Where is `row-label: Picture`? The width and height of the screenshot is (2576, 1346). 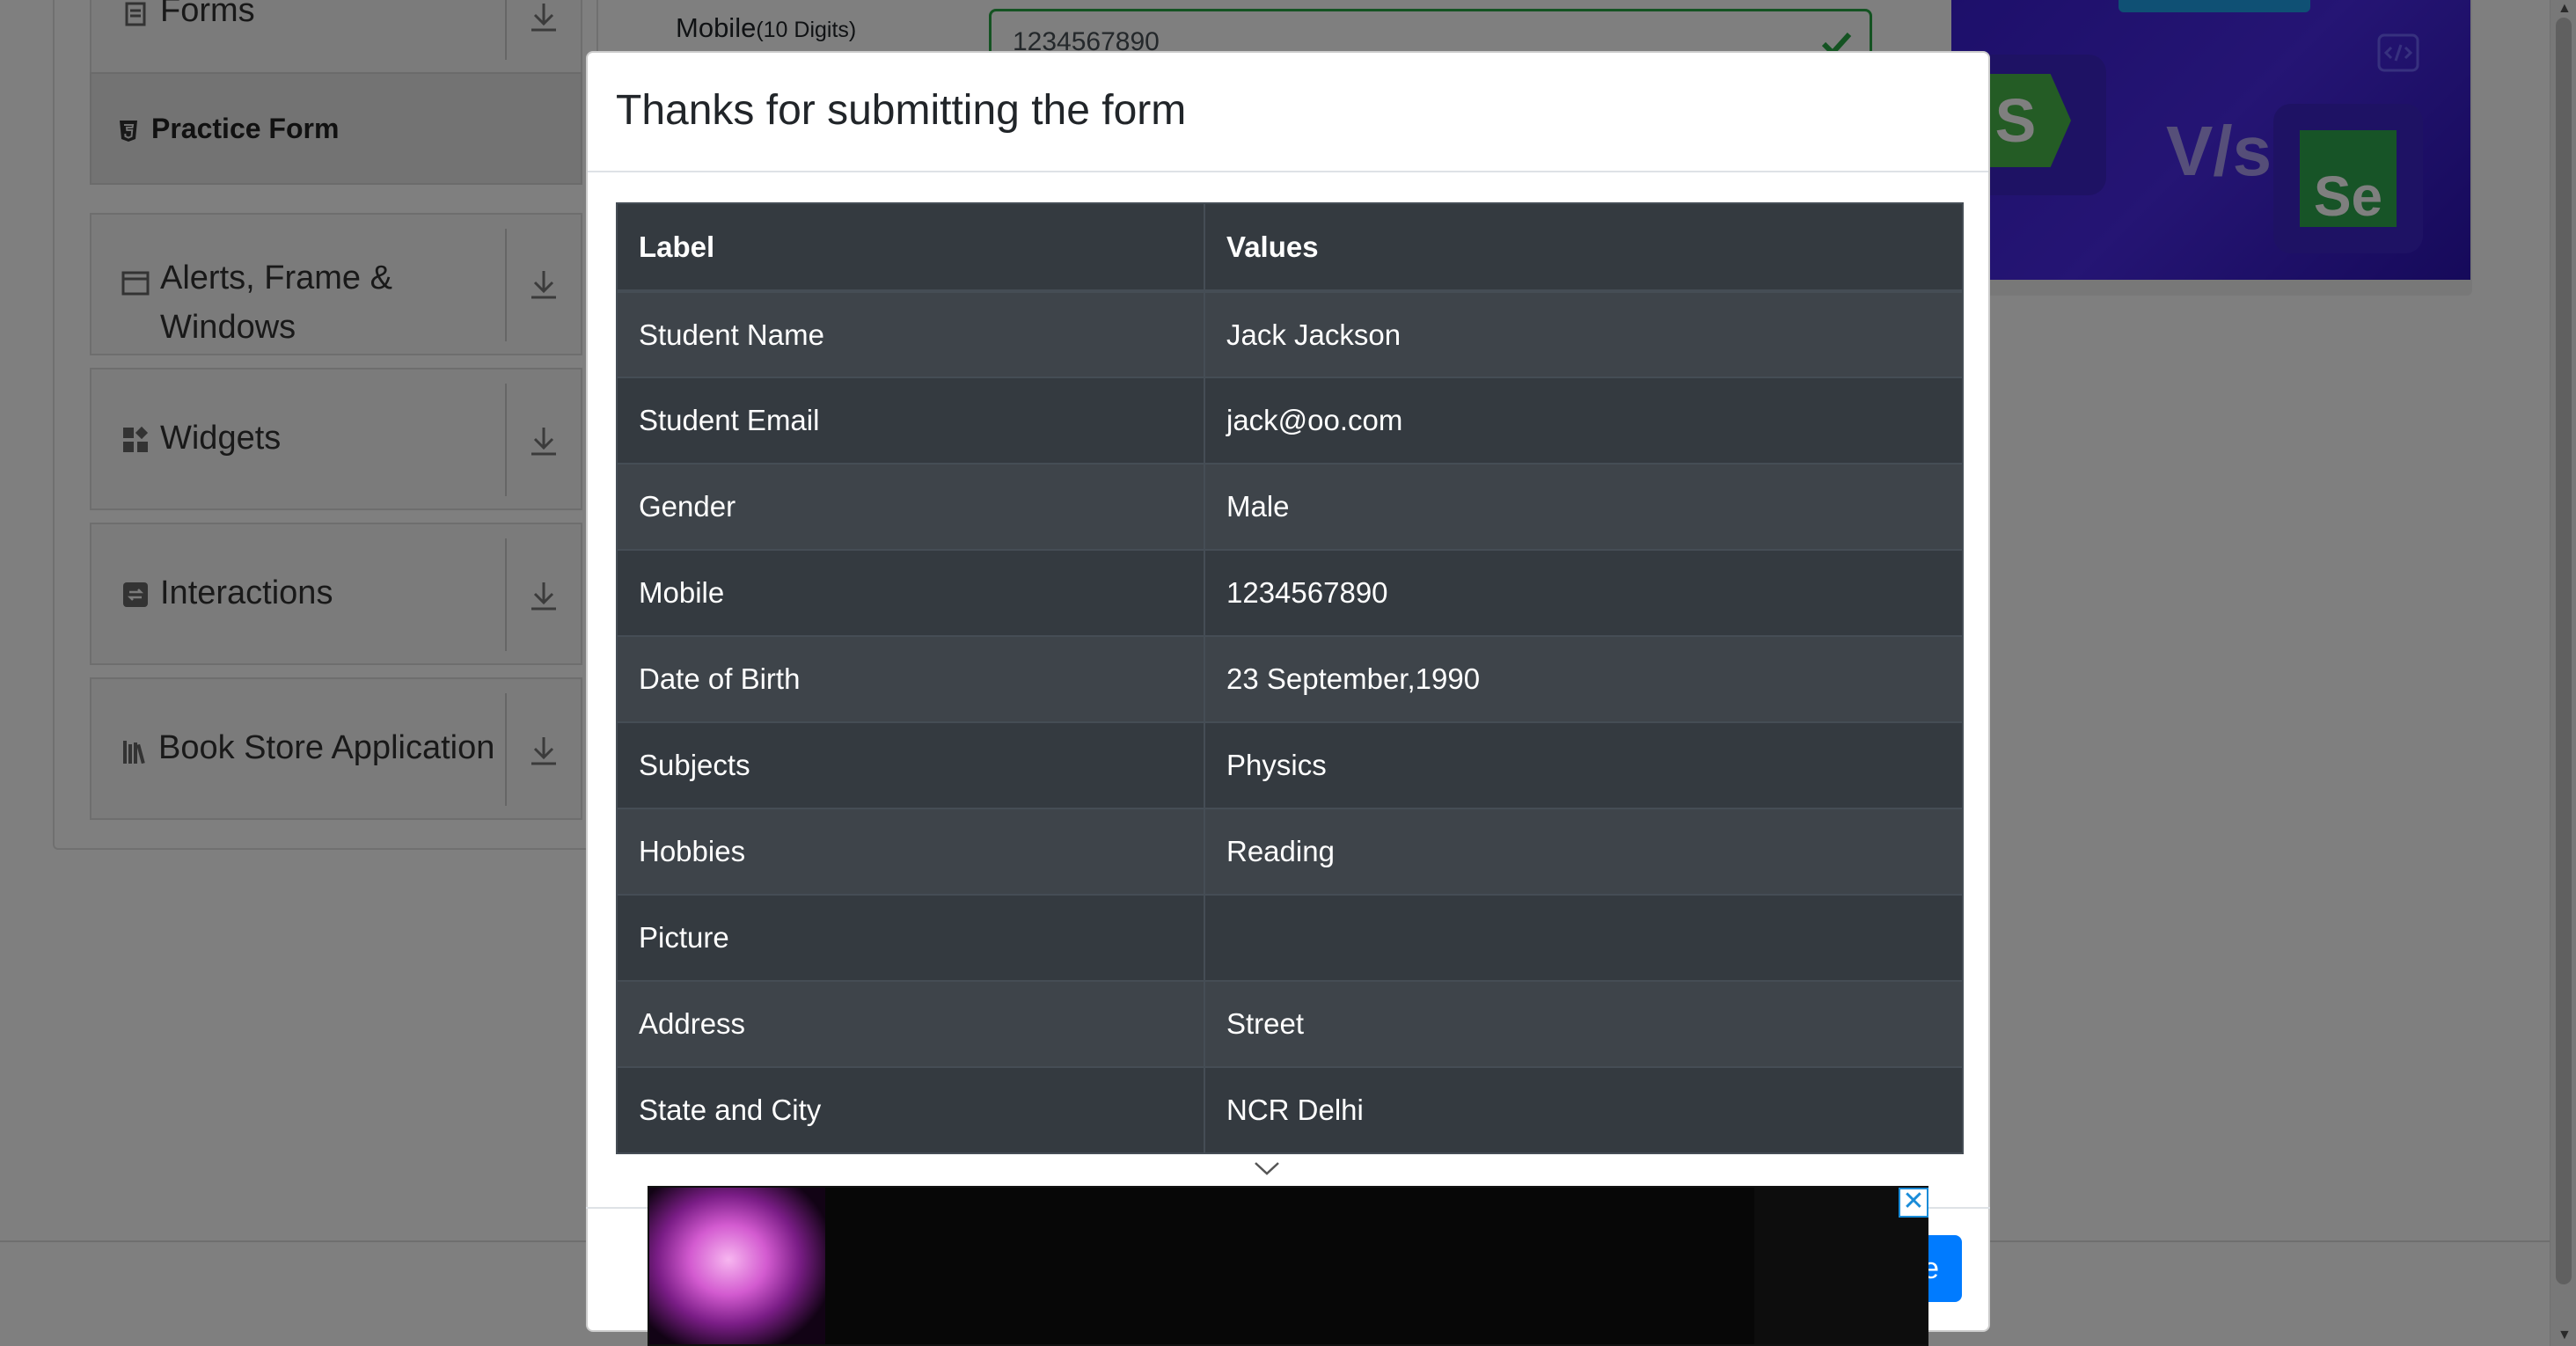
row-label: Picture is located at coordinates (910, 938).